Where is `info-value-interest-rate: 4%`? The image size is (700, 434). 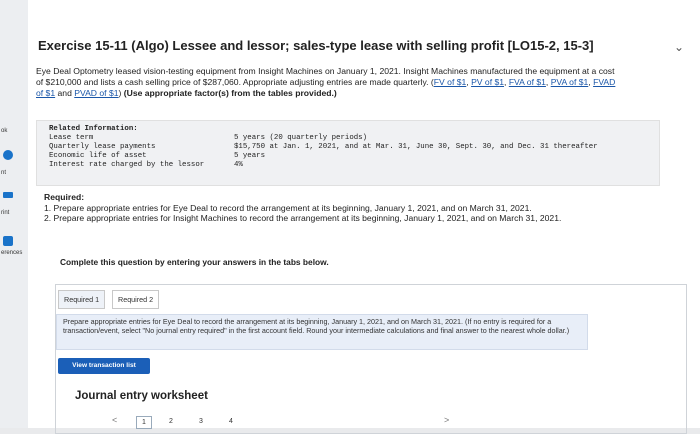 info-value-interest-rate: 4% is located at coordinates (238, 165).